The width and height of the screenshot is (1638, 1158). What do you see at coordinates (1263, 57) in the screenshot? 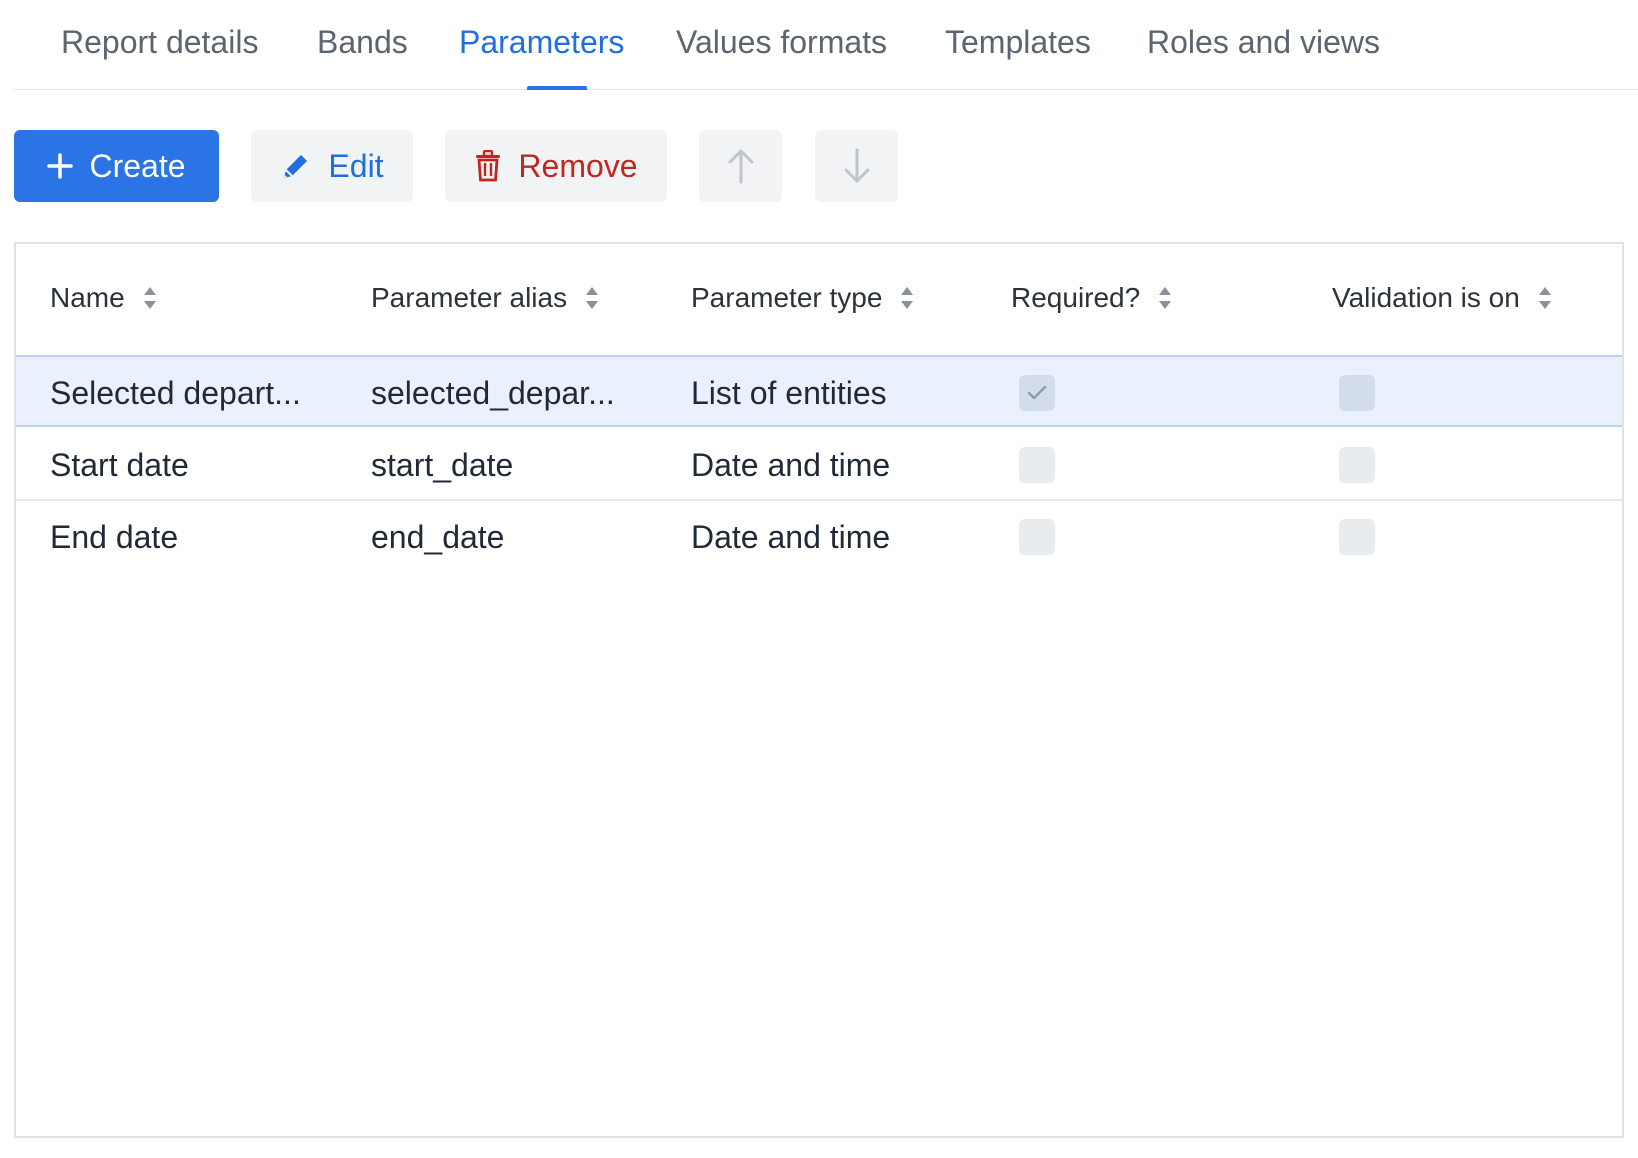
I see `tab-roles-and-views: Roles and views` at bounding box center [1263, 57].